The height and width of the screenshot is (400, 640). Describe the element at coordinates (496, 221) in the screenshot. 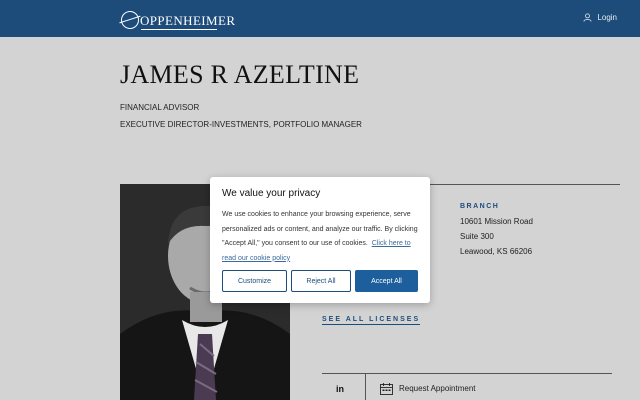

I see `branch-address-line-1: 10601 Mission Road` at that location.